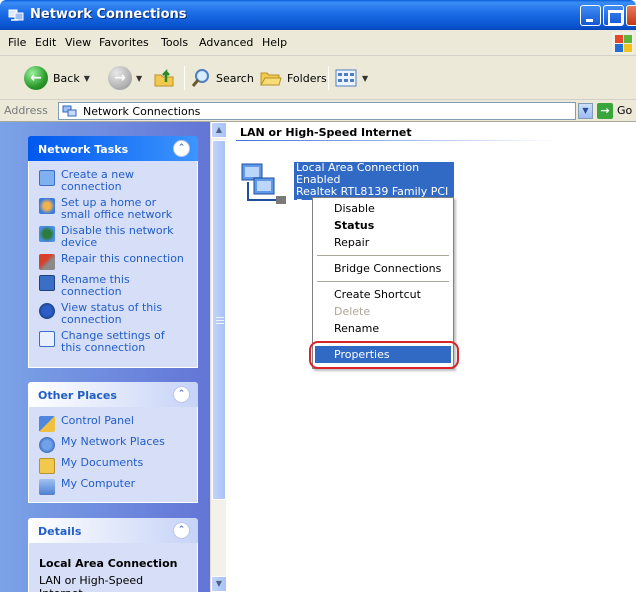 This screenshot has width=636, height=592. What do you see at coordinates (613, 15) in the screenshot?
I see `maximize-button` at bounding box center [613, 15].